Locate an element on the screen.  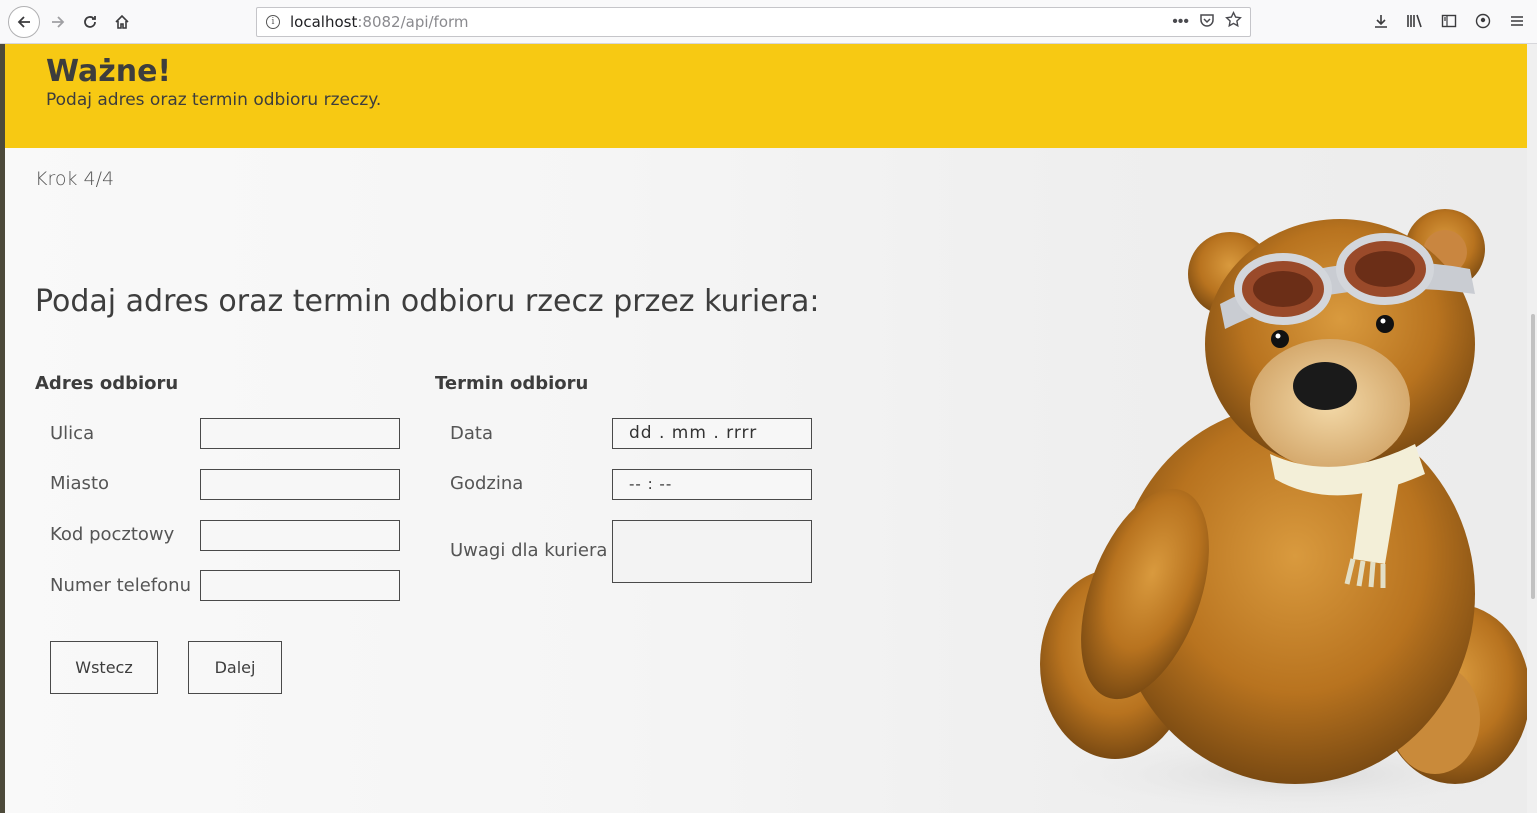
postal-code-input is located at coordinates (300, 535).